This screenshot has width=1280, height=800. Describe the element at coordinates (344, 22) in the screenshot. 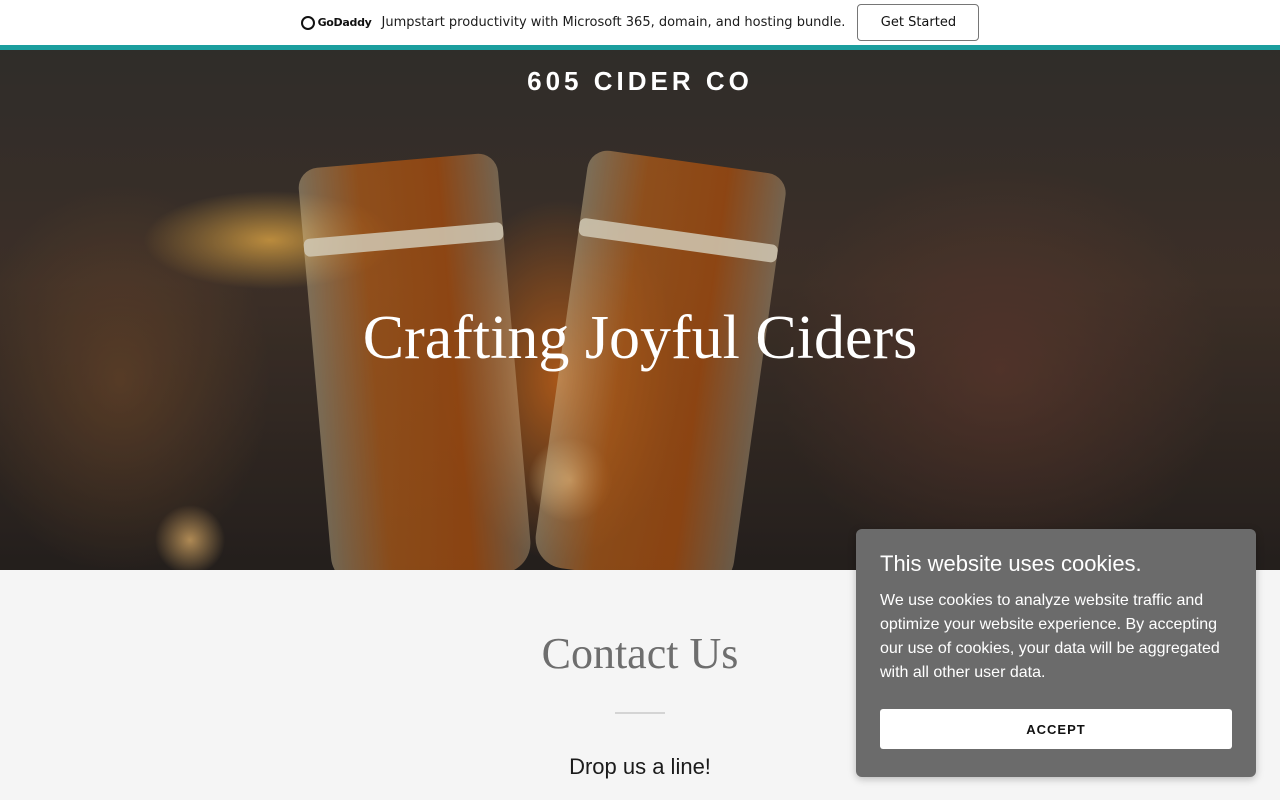

I see `godaddy-logo-text: GoDaddy` at that location.